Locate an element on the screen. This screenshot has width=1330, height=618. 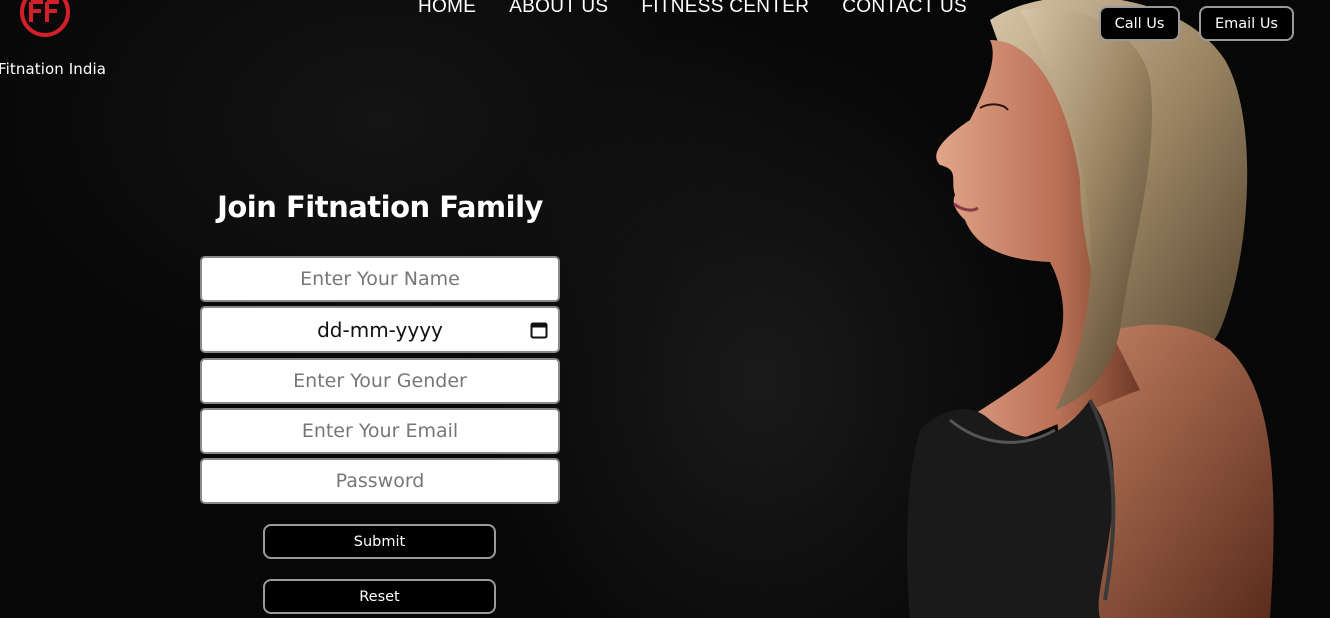
name-input is located at coordinates (380, 279).